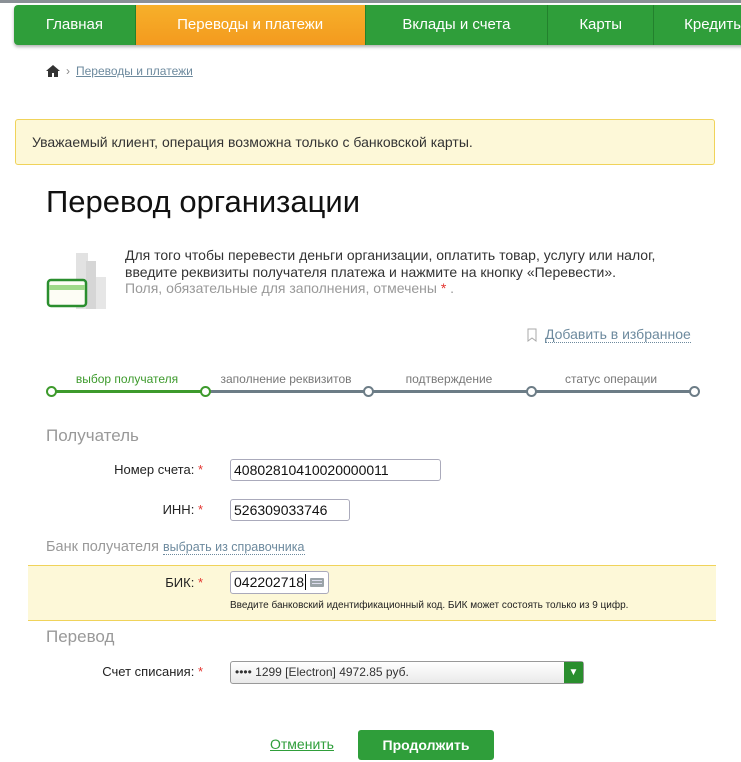  I want to click on debit-account-select: •••• 1299 [Electron] 4972.85 руб. ▼, so click(407, 672).